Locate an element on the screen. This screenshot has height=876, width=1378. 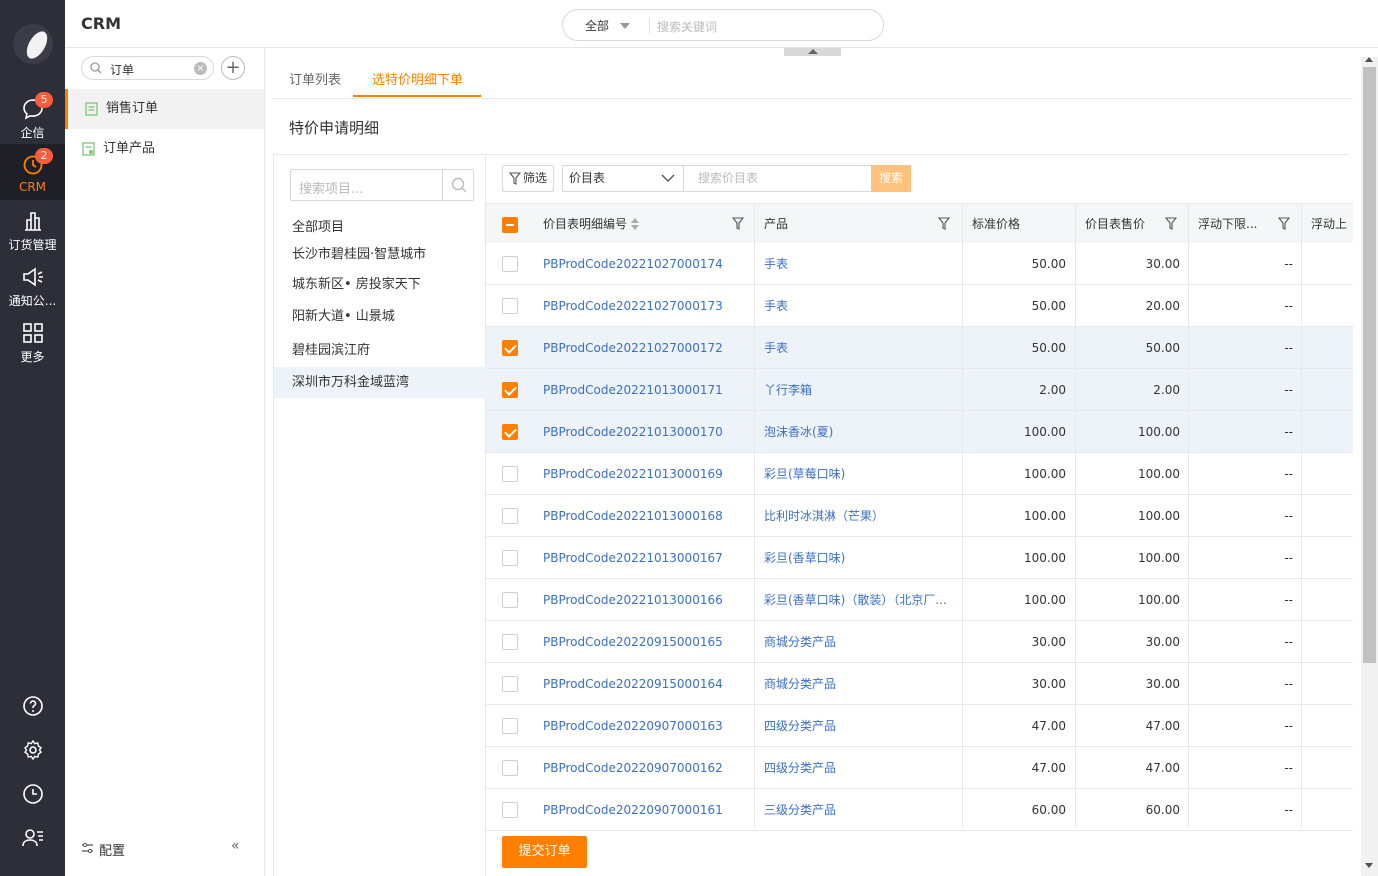
price-detail-code-link: PBProdCode20220907000162 is located at coordinates (645, 768).